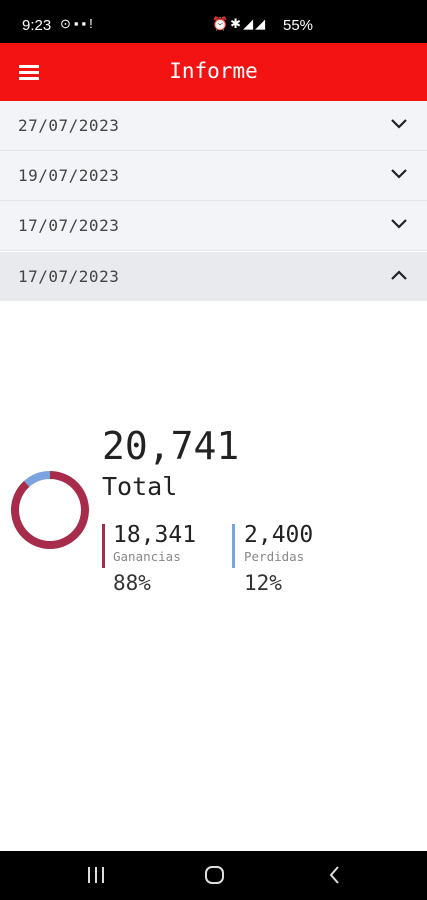 The width and height of the screenshot is (427, 900). I want to click on donut-chart, so click(50, 510).